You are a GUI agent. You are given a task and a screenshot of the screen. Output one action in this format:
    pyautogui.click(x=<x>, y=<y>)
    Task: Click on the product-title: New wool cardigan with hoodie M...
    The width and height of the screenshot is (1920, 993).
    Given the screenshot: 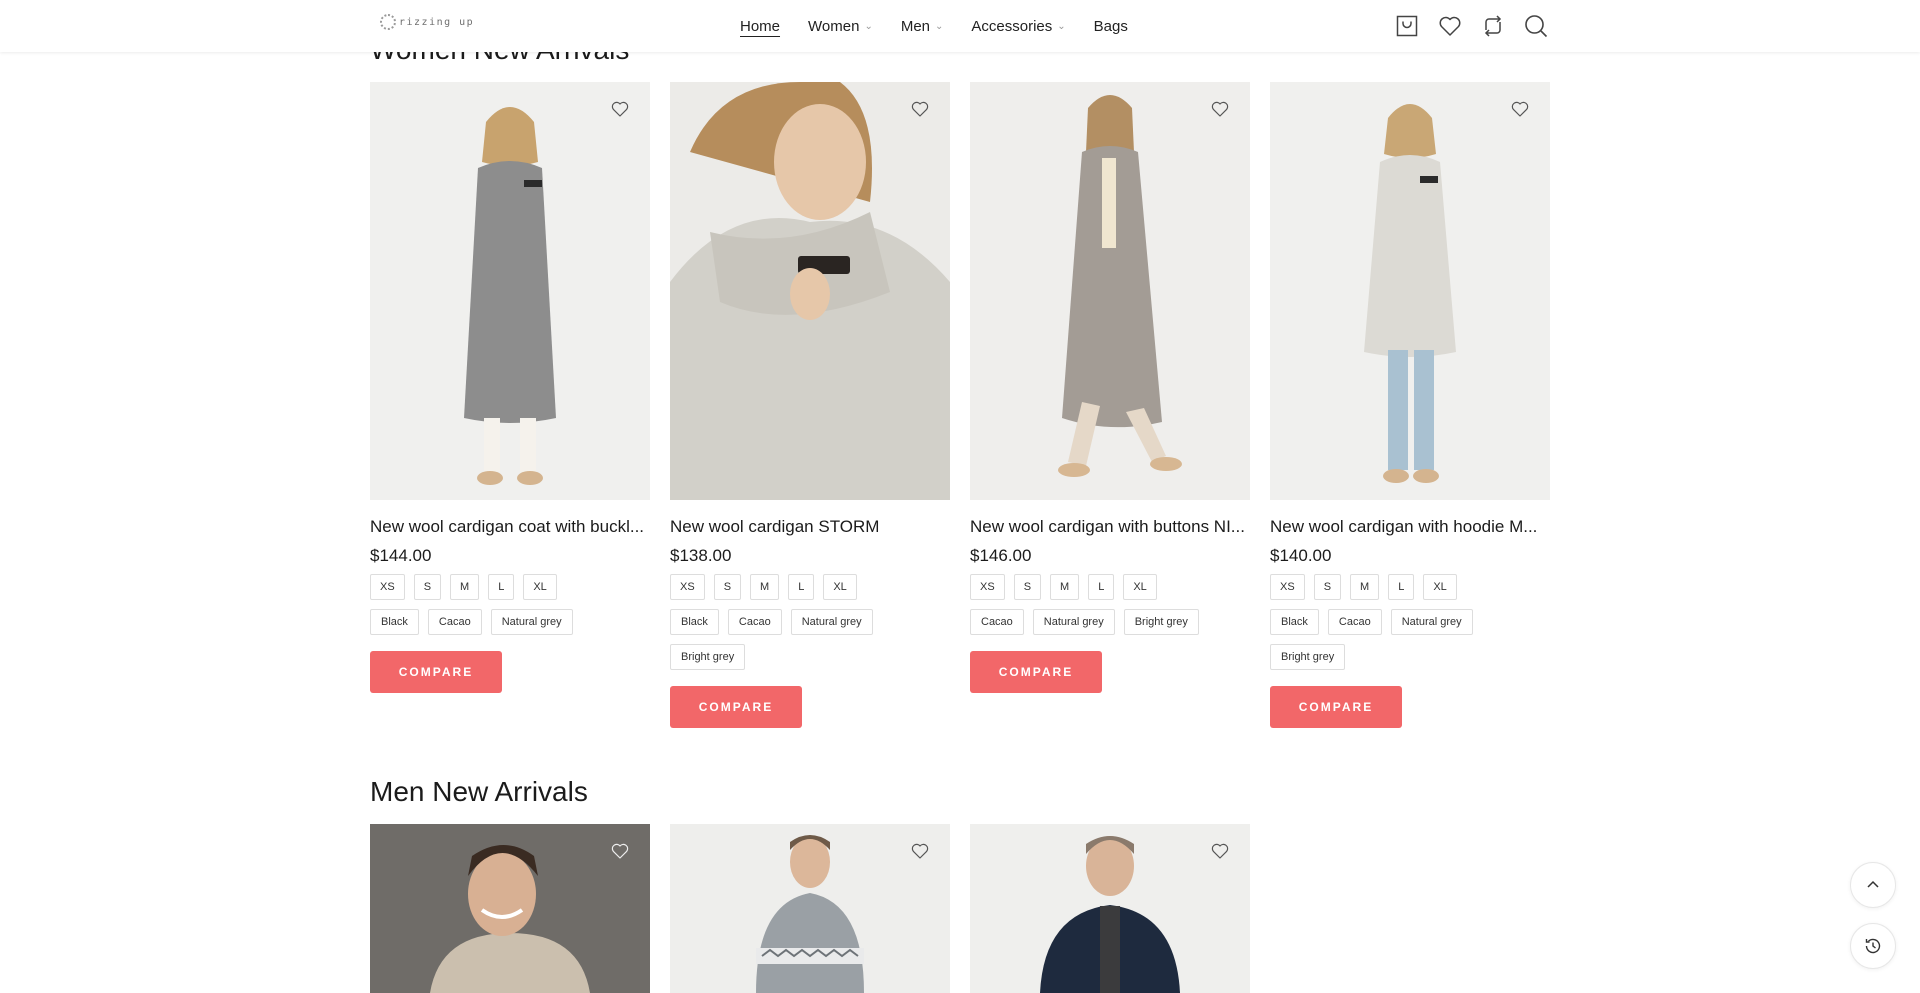 What is the action you would take?
    pyautogui.click(x=1410, y=527)
    